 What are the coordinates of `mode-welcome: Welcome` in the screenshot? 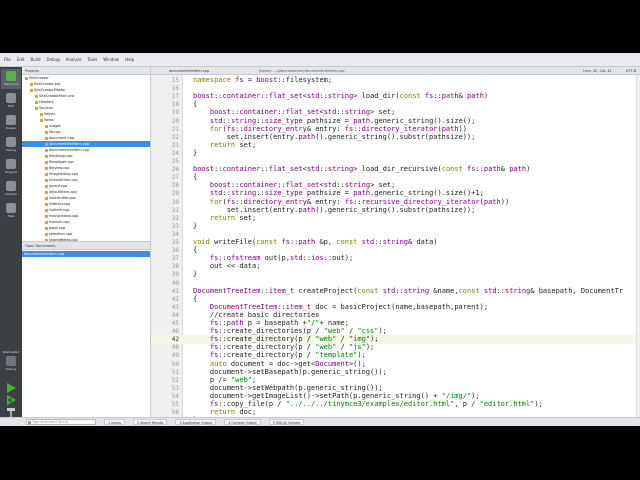 It's located at (11, 79).